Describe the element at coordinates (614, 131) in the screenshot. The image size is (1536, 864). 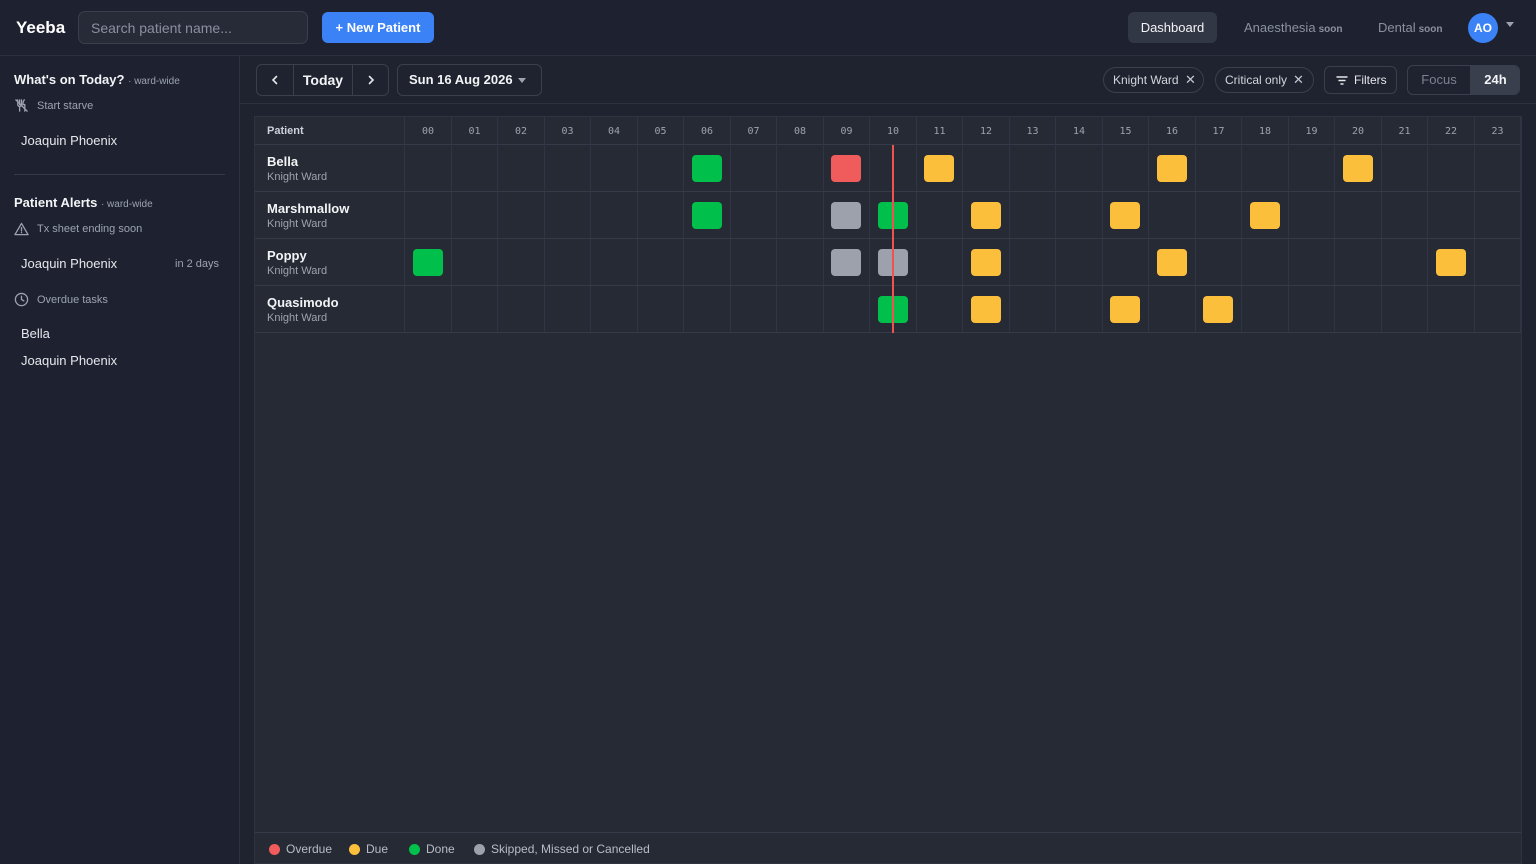
I see `hour-label: 04` at that location.